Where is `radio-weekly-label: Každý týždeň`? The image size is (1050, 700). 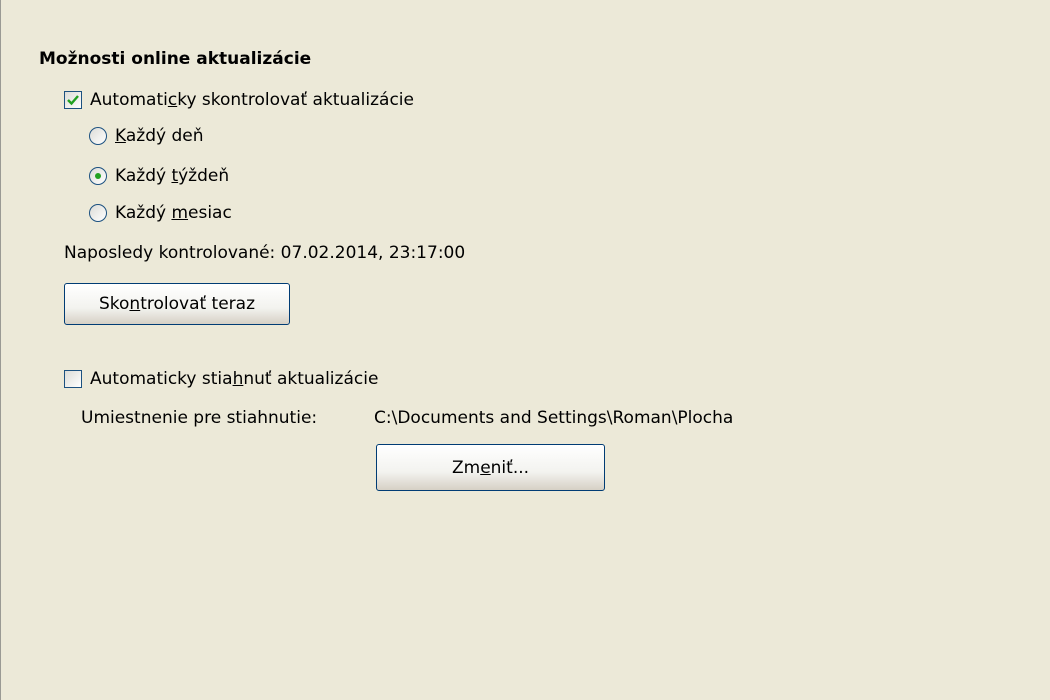
radio-weekly-label: Každý týždeň is located at coordinates (172, 176).